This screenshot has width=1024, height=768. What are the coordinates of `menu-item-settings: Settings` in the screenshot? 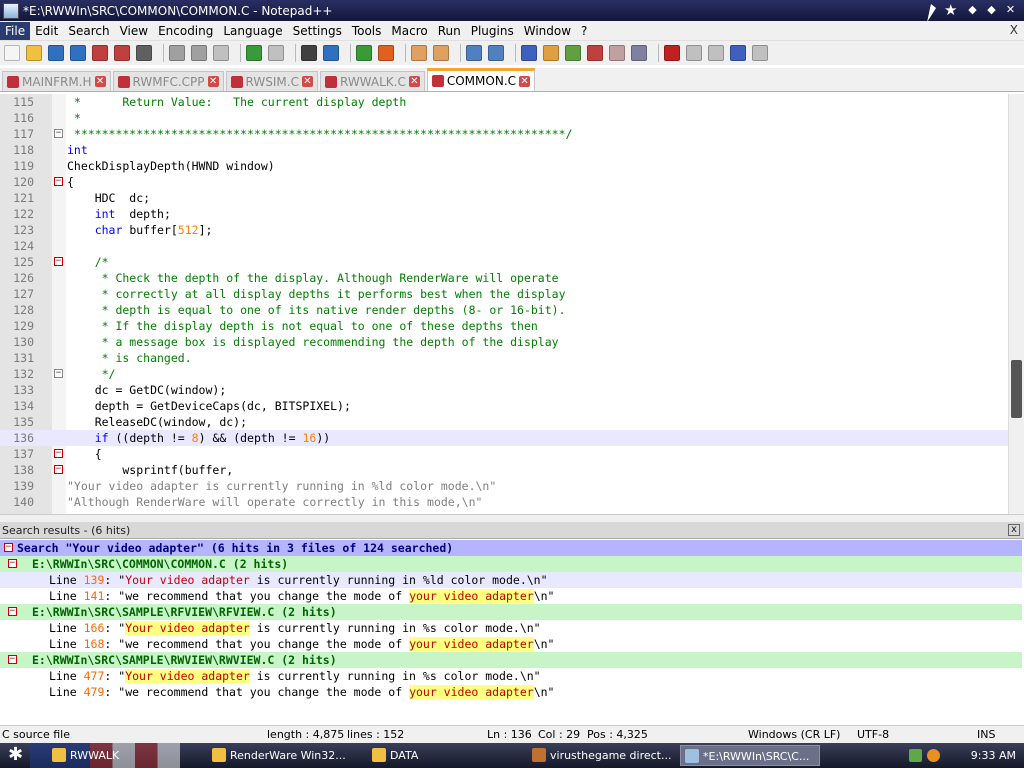 It's located at (317, 31).